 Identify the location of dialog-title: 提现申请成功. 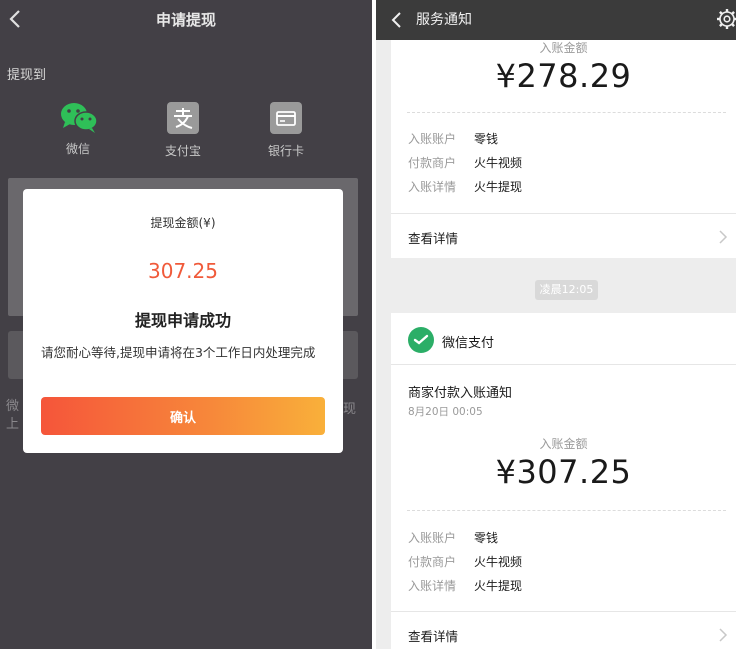
(182, 320).